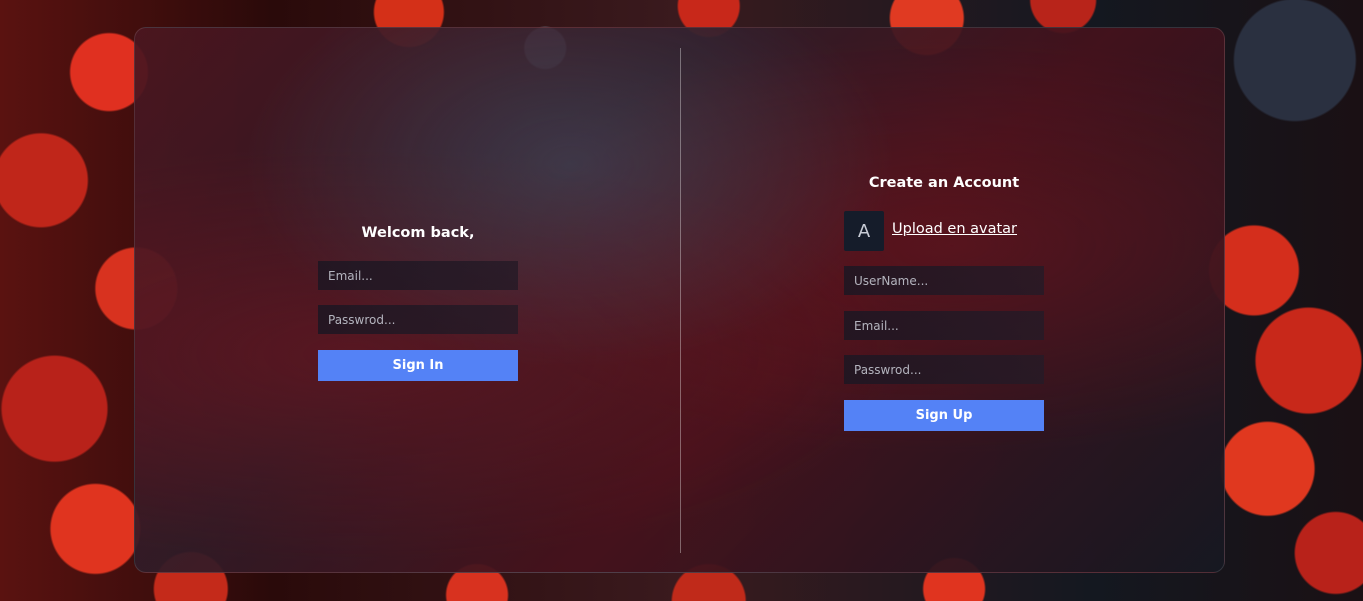 The height and width of the screenshot is (601, 1363). What do you see at coordinates (418, 233) in the screenshot?
I see `login-title: Welcom back,` at bounding box center [418, 233].